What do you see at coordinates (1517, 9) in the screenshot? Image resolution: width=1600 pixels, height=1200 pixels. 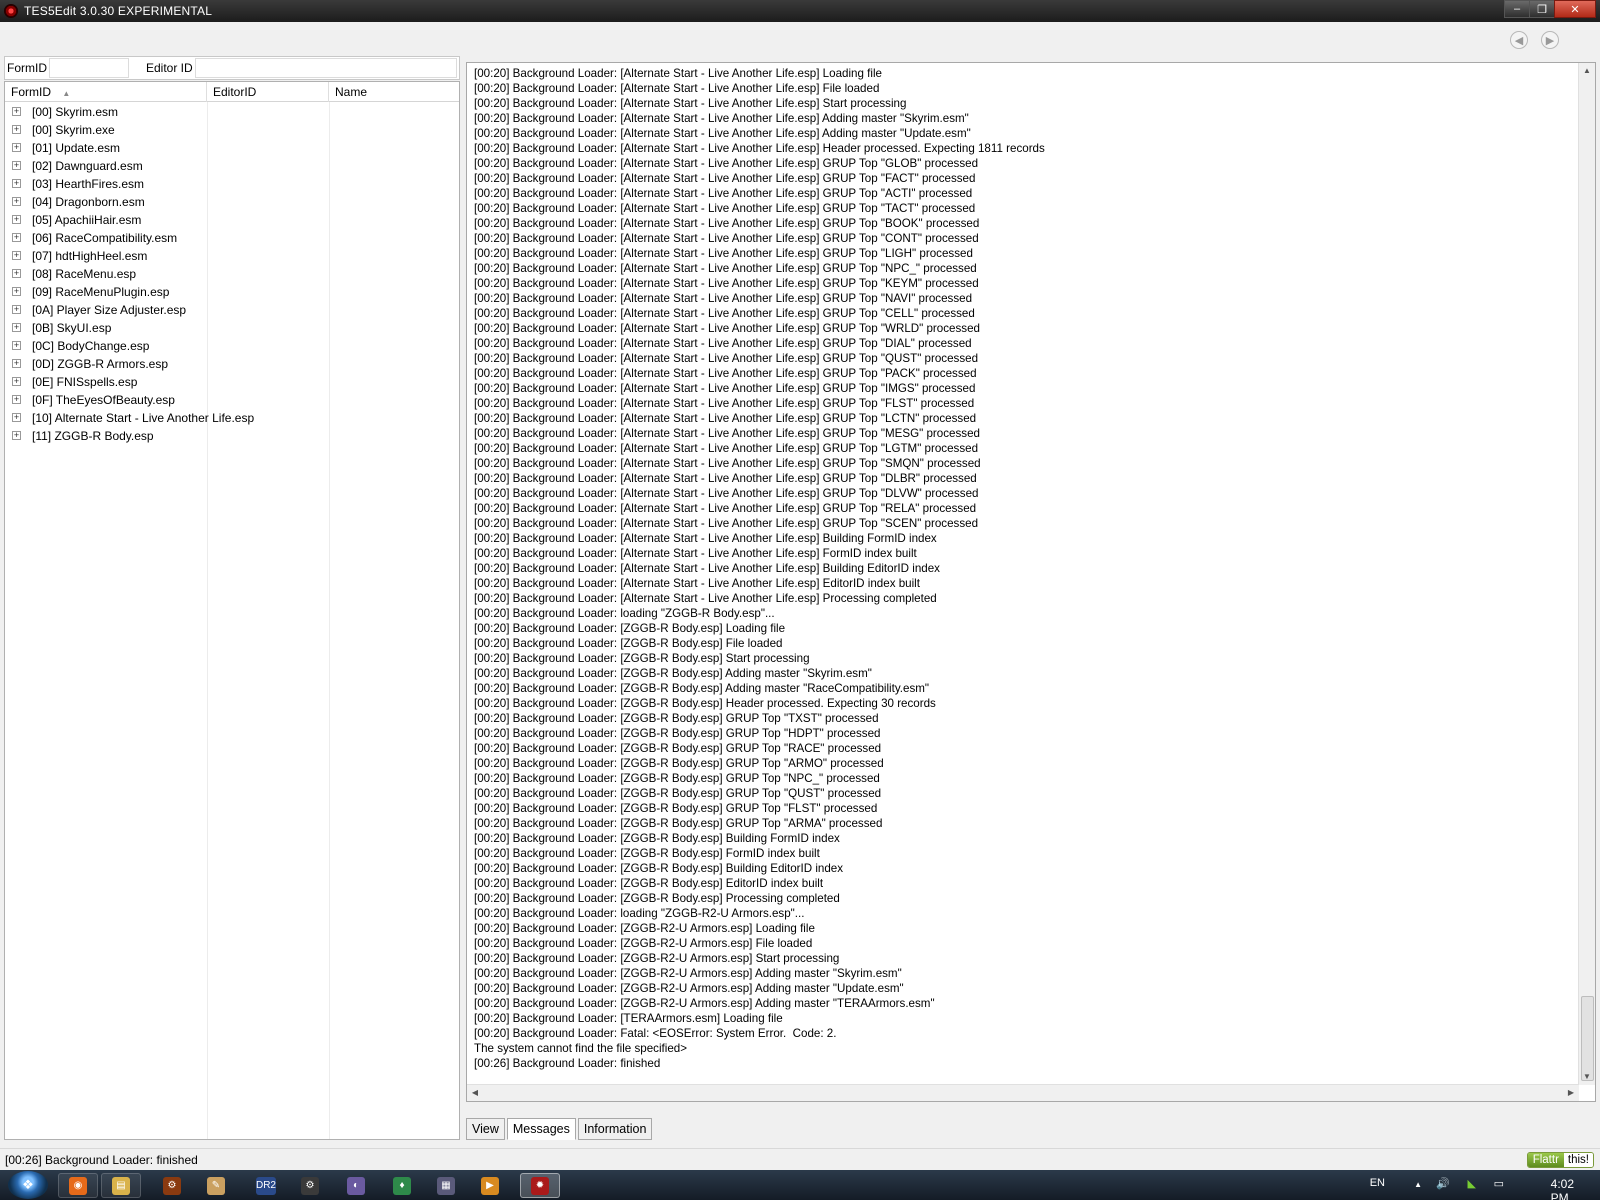 I see `minimize-button: ‒` at bounding box center [1517, 9].